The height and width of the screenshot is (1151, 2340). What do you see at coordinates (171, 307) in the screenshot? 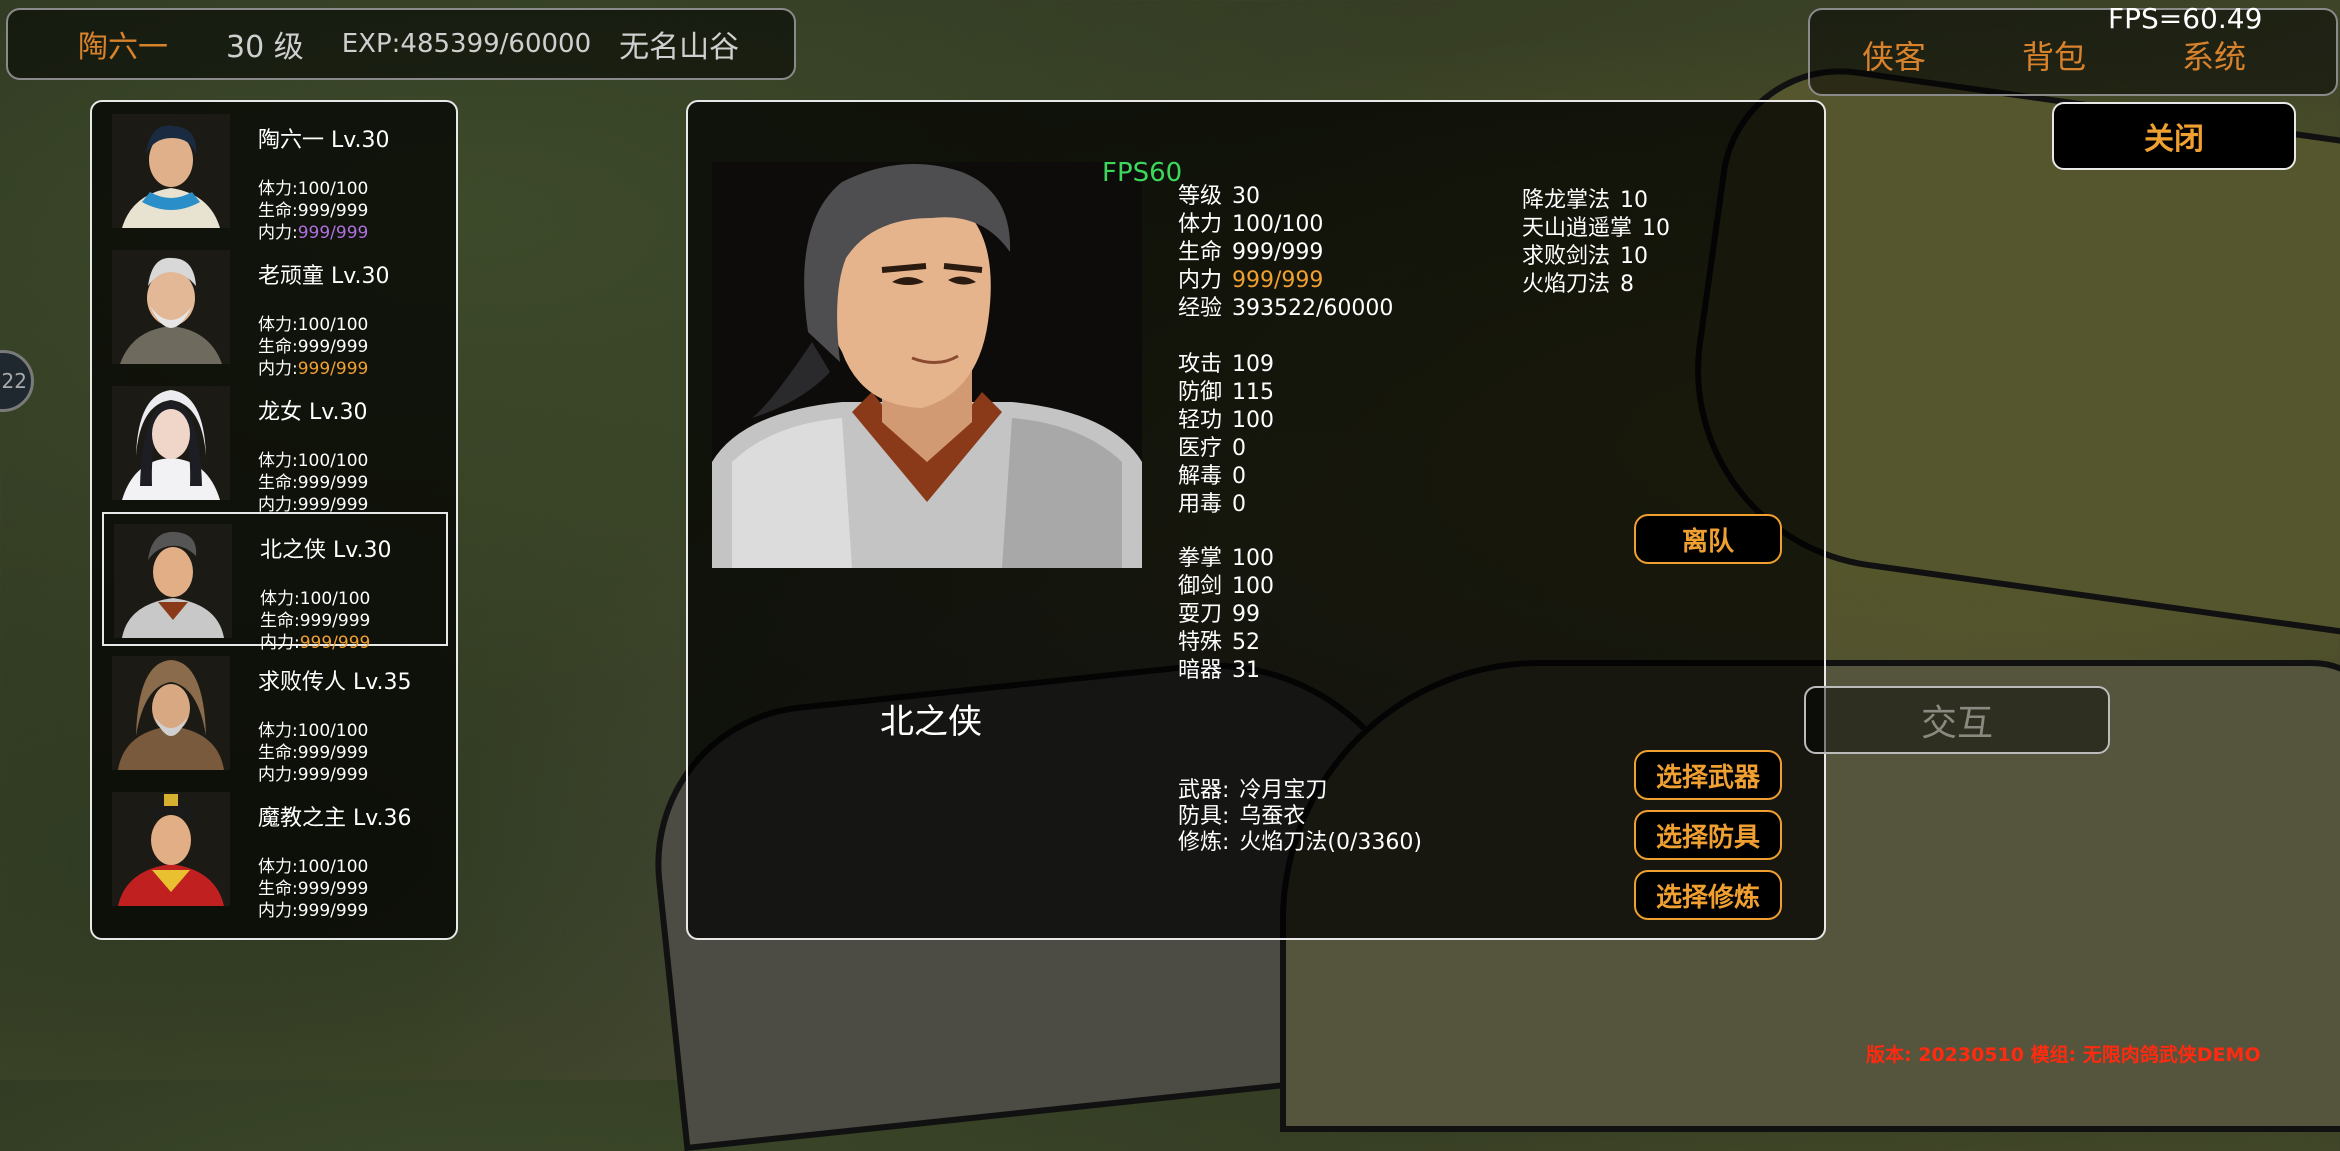
I see `portrait-laowantong` at bounding box center [171, 307].